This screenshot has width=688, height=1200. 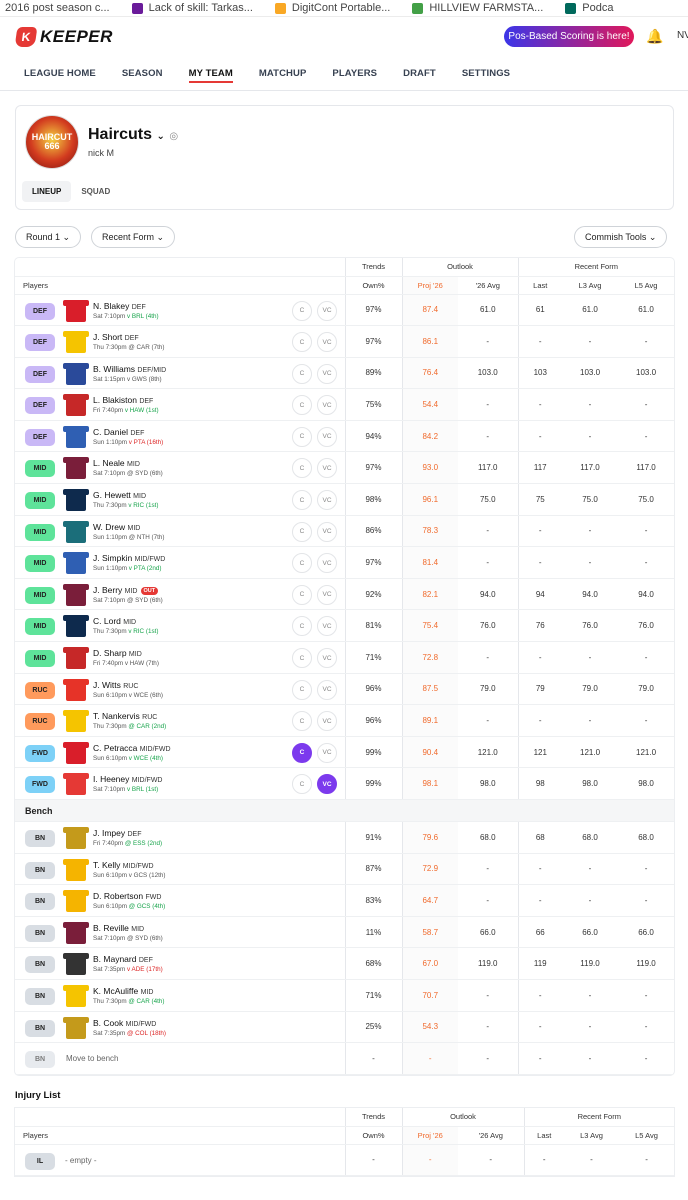 What do you see at coordinates (127, 896) in the screenshot?
I see `player-name: D. Robertson FWD` at bounding box center [127, 896].